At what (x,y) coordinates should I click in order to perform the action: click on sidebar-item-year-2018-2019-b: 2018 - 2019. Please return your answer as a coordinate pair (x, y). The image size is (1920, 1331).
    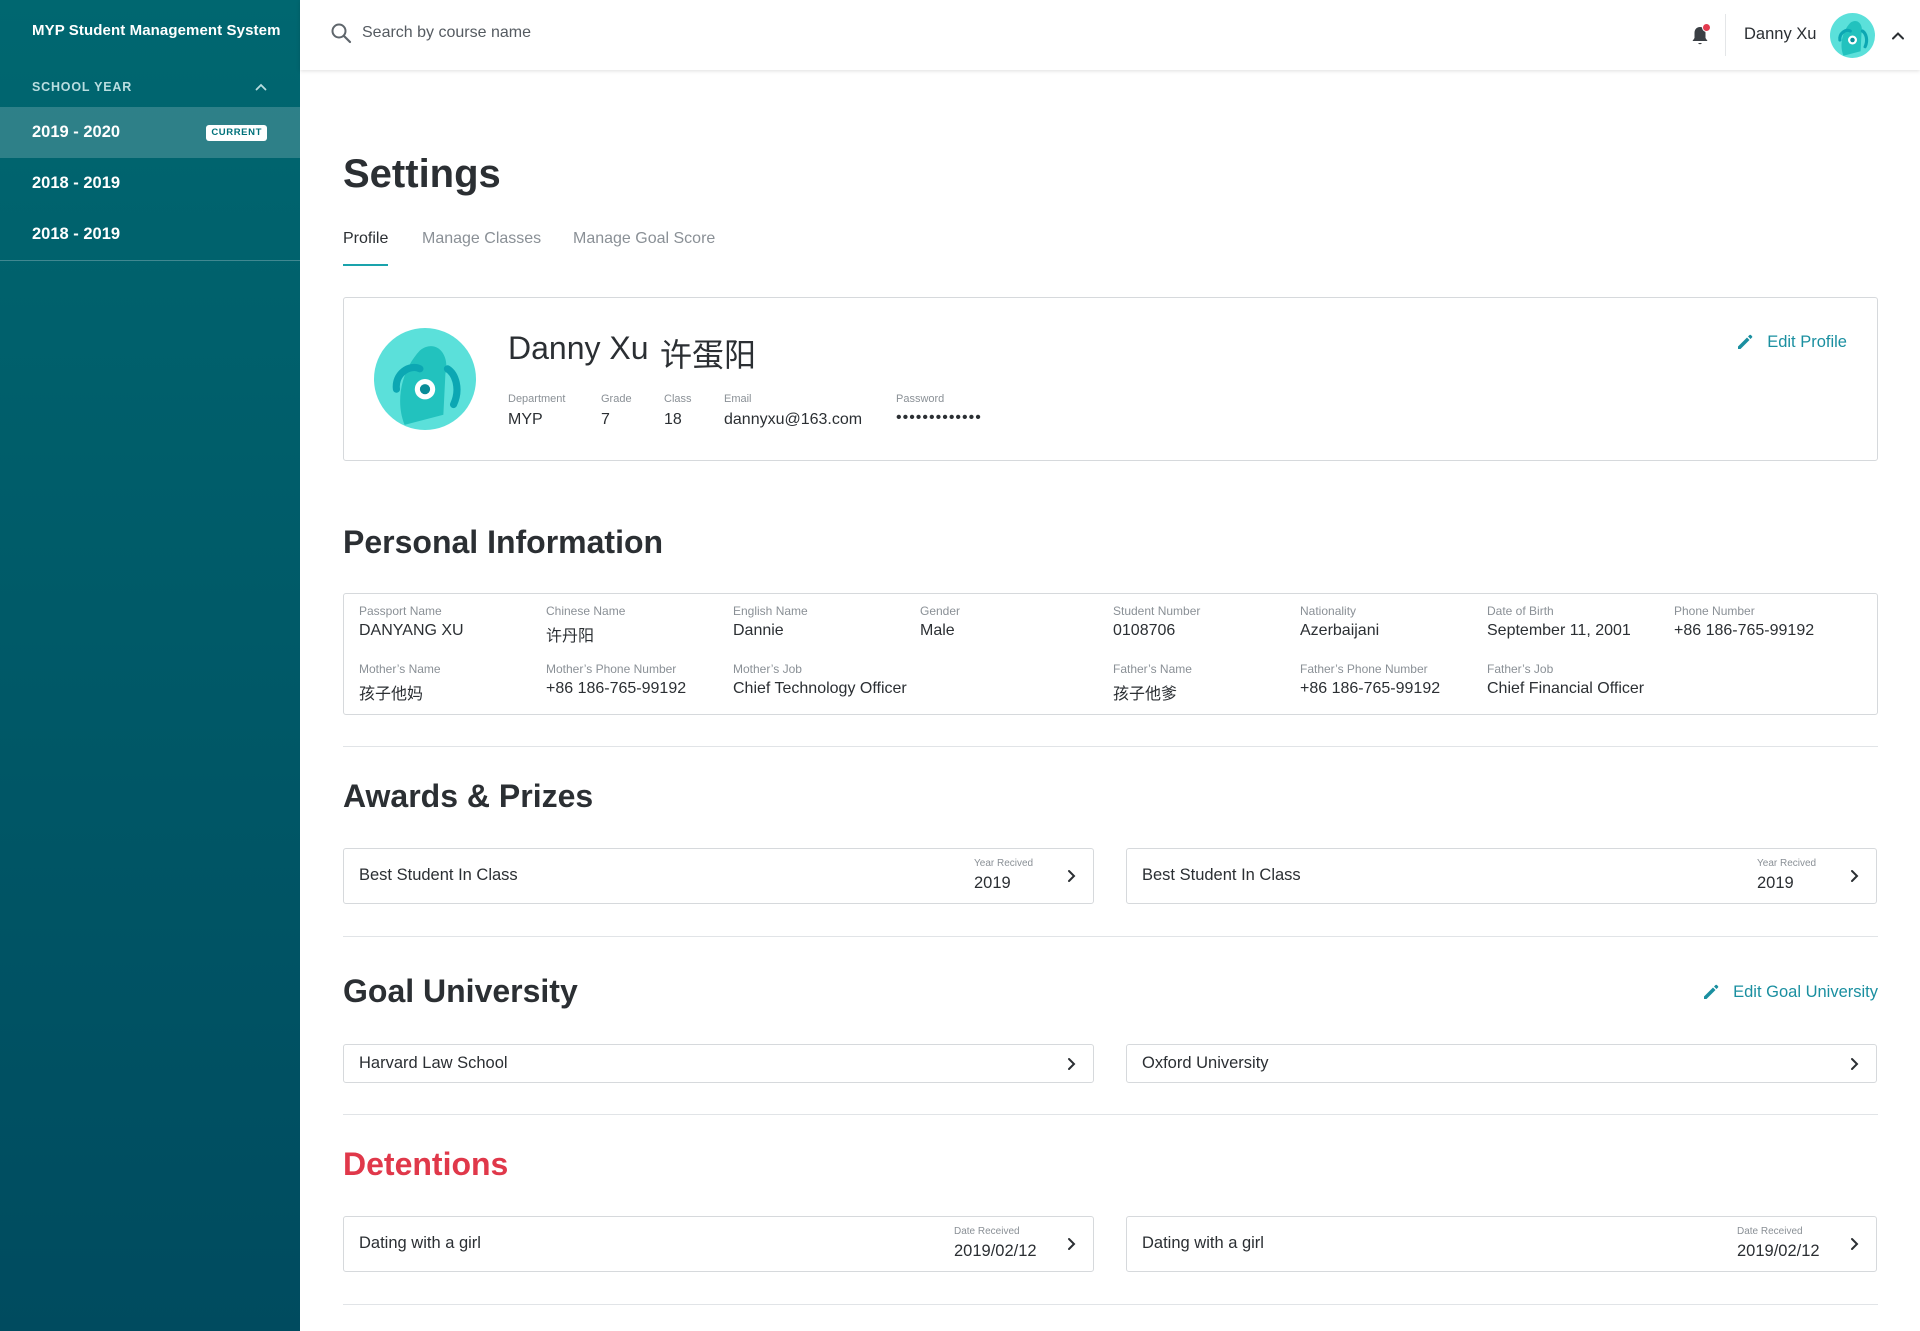
    Looking at the image, I should click on (150, 234).